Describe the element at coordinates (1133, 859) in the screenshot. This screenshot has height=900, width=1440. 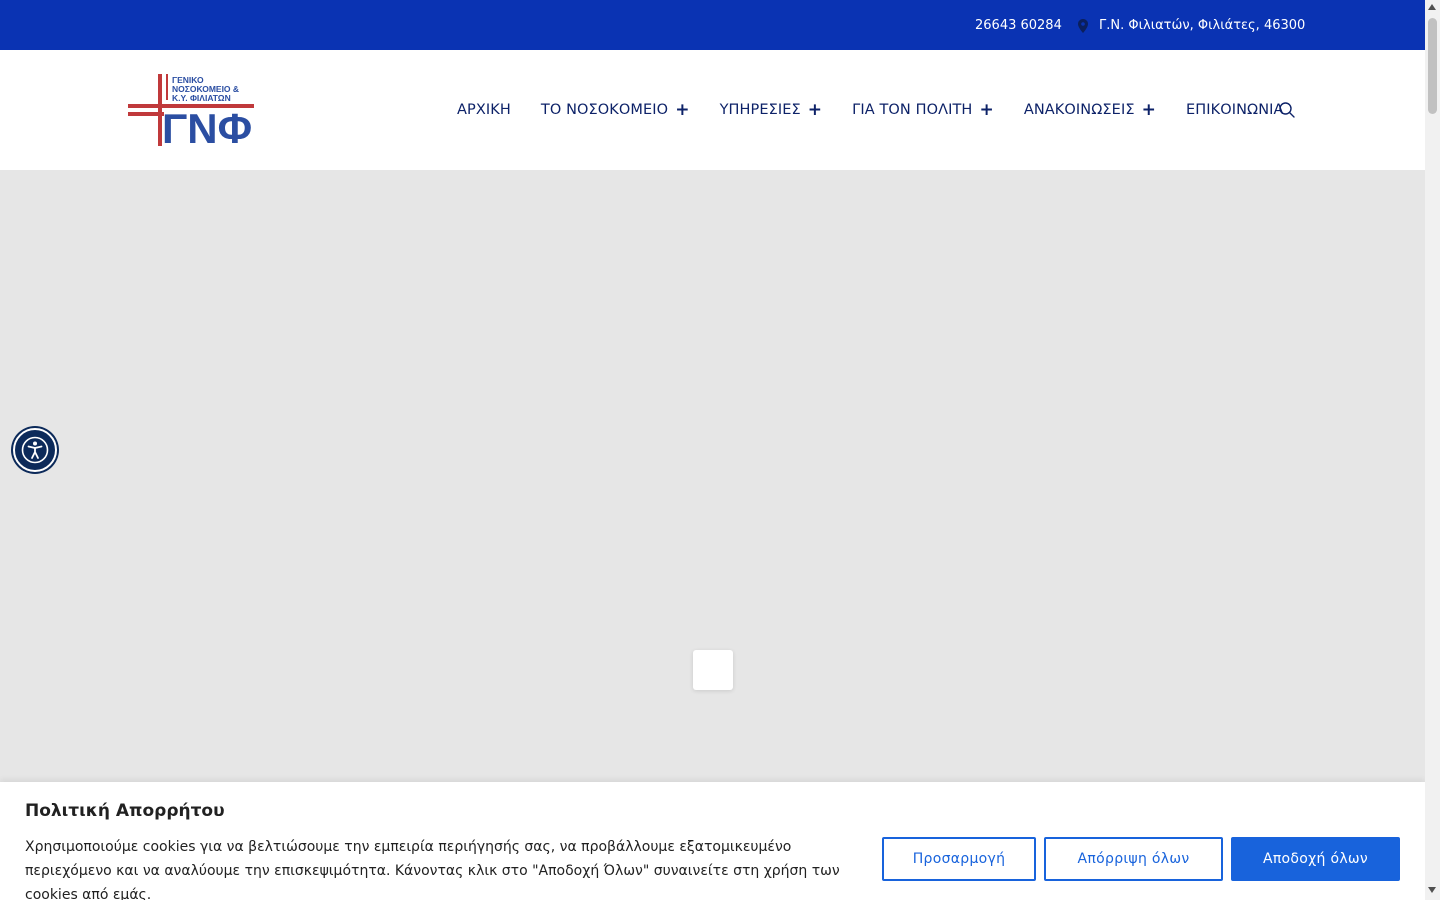
I see `reject-all-button: Απόρριψη όλων` at that location.